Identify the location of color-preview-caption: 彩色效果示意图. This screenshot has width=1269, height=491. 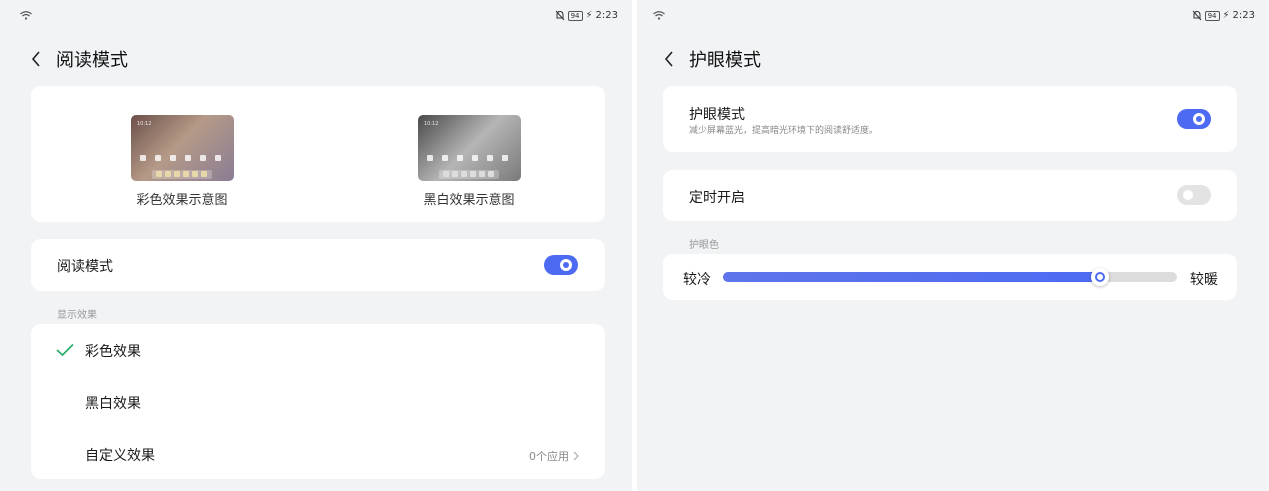
(182, 200).